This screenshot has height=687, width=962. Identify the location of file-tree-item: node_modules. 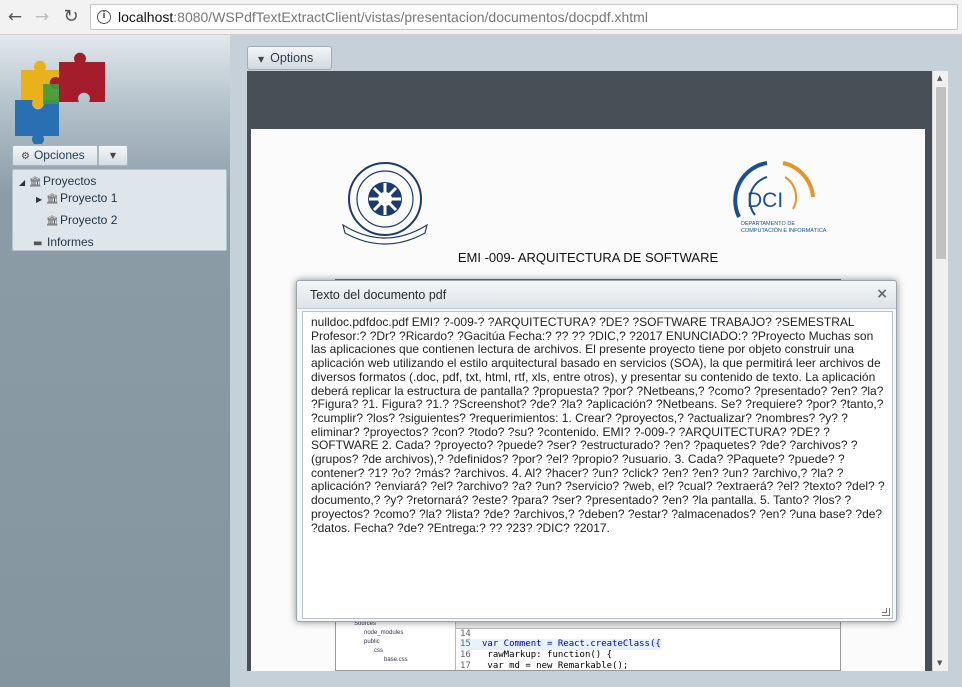
(384, 633).